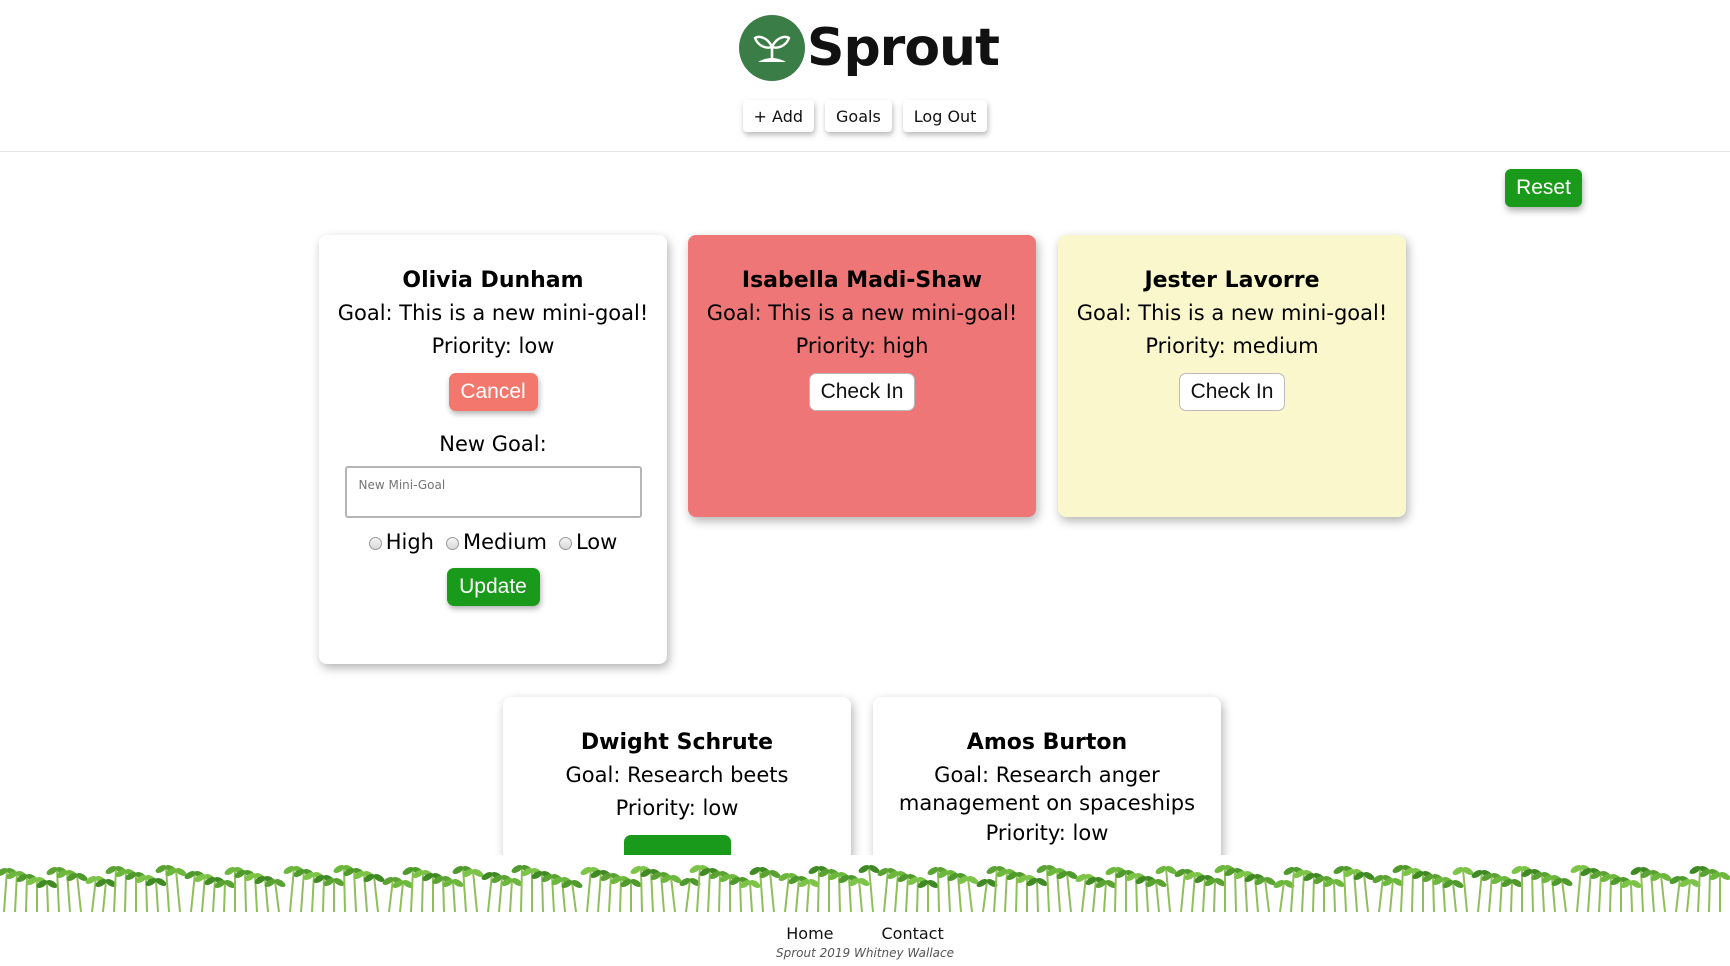  What do you see at coordinates (913, 933) in the screenshot?
I see `footer-contact-link: Contact` at bounding box center [913, 933].